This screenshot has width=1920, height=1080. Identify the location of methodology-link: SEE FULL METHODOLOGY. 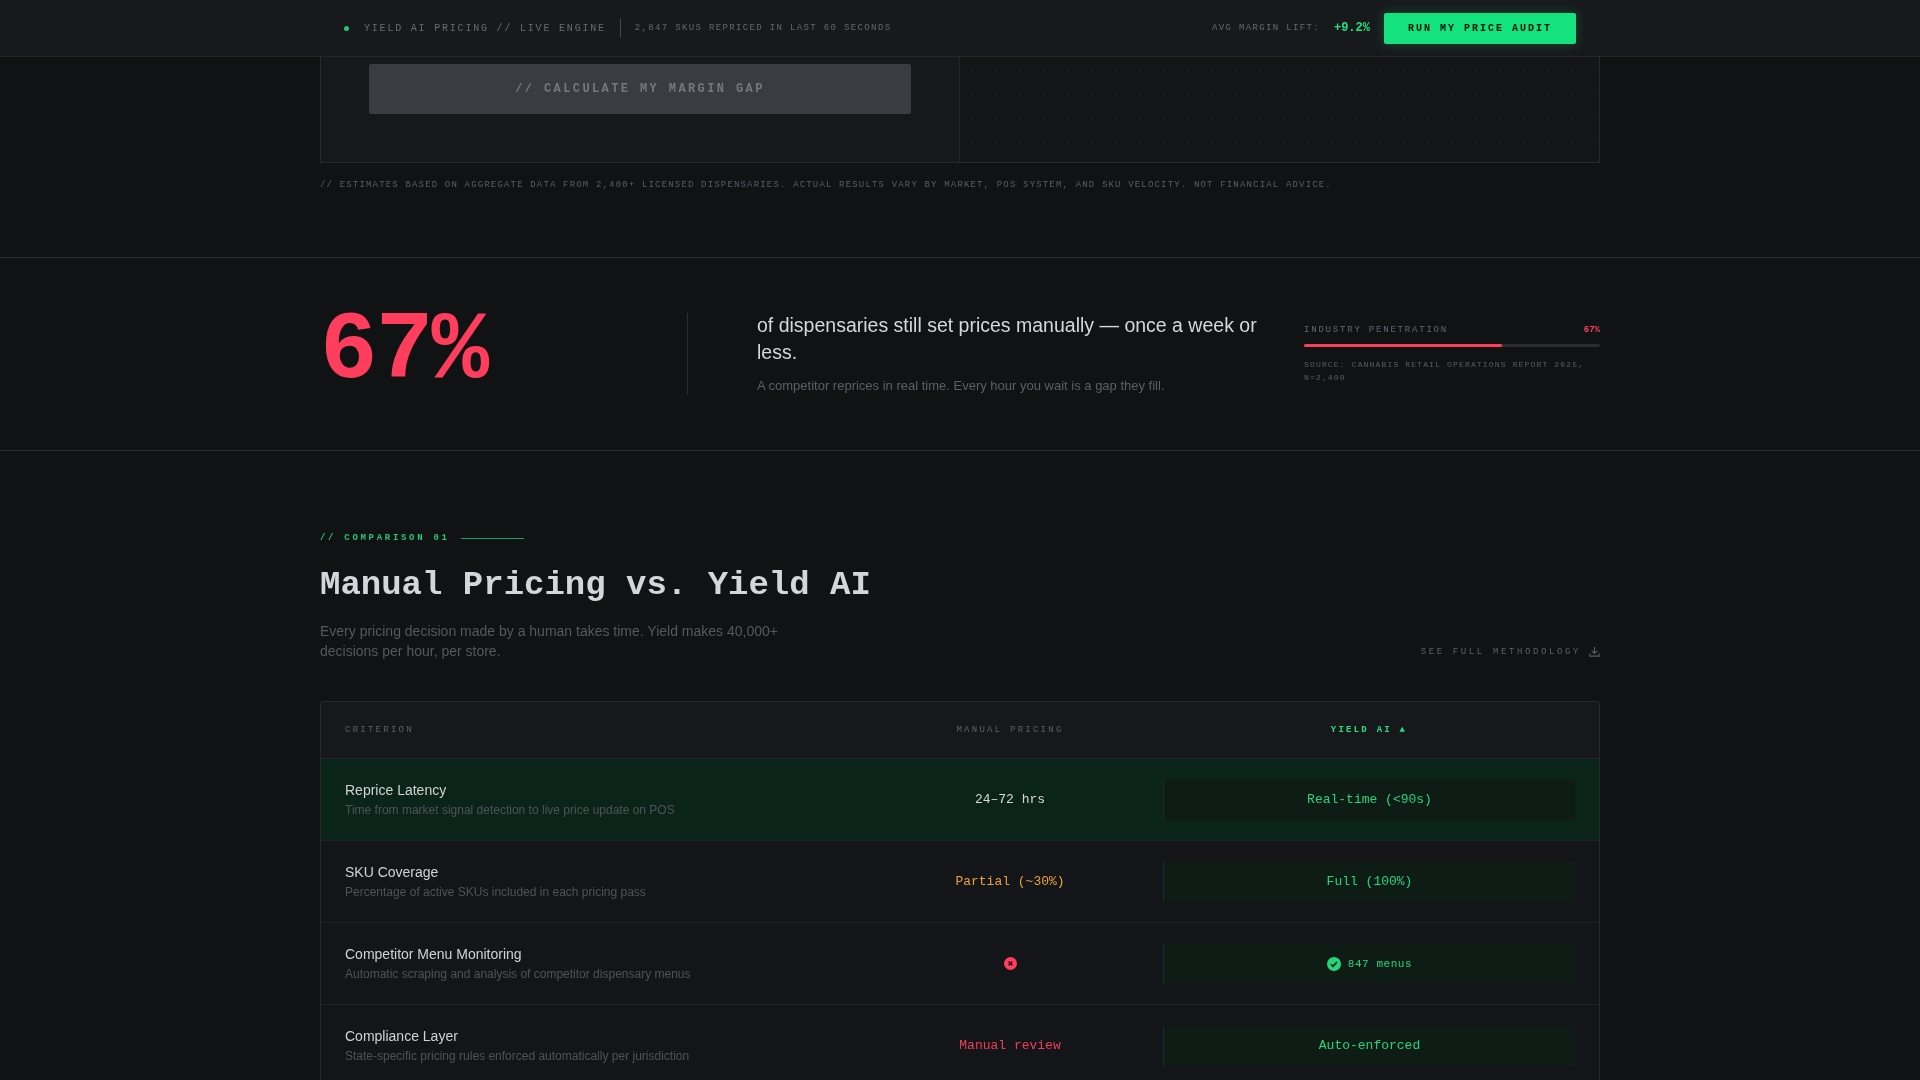
(1510, 651).